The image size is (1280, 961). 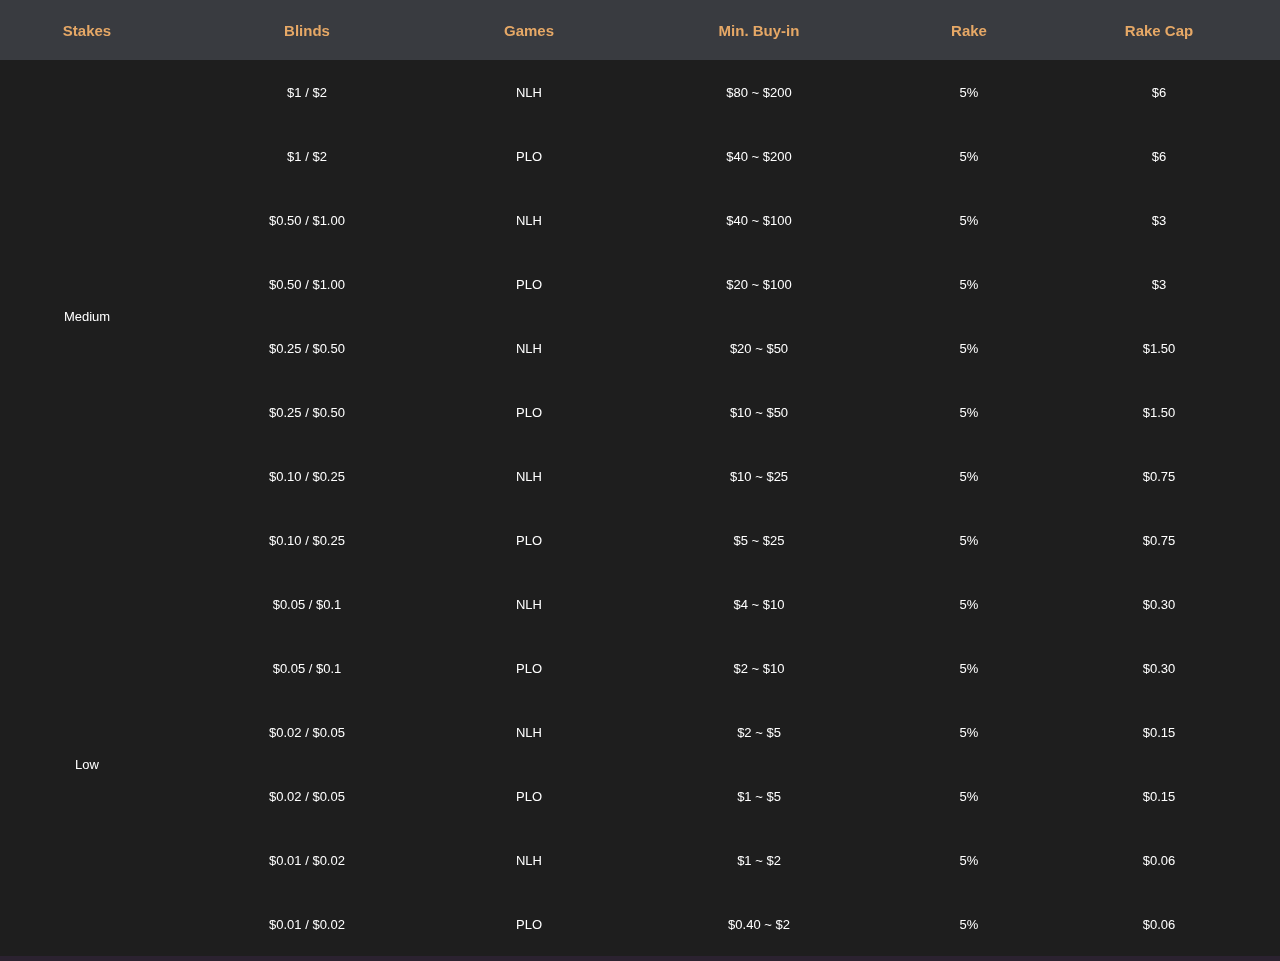 What do you see at coordinates (759, 540) in the screenshot?
I see `table-cell-text: $5 ~ $25` at bounding box center [759, 540].